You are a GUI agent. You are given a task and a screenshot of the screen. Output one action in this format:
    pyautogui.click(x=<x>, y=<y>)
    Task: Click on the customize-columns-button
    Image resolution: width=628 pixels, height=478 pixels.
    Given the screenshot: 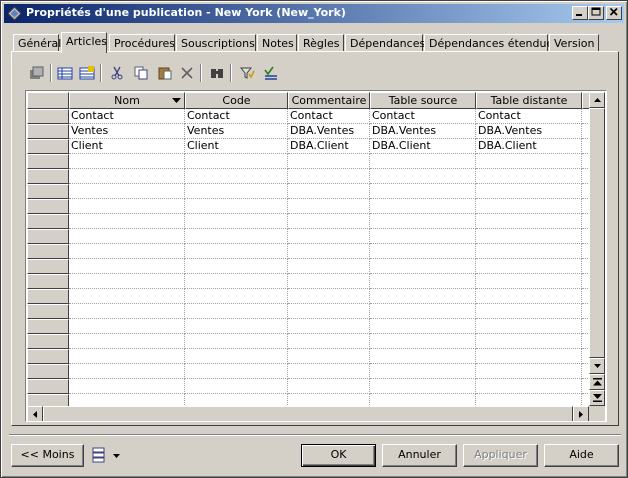 What is the action you would take?
    pyautogui.click(x=271, y=73)
    